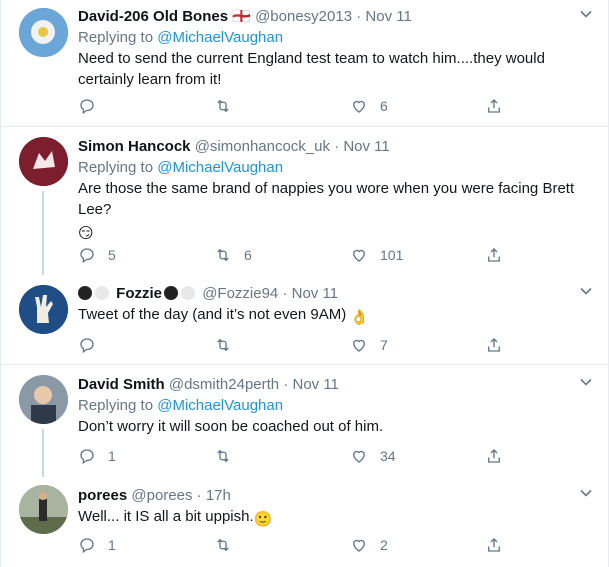 This screenshot has width=609, height=567. Describe the element at coordinates (369, 545) in the screenshot. I see `like-button: 2` at that location.